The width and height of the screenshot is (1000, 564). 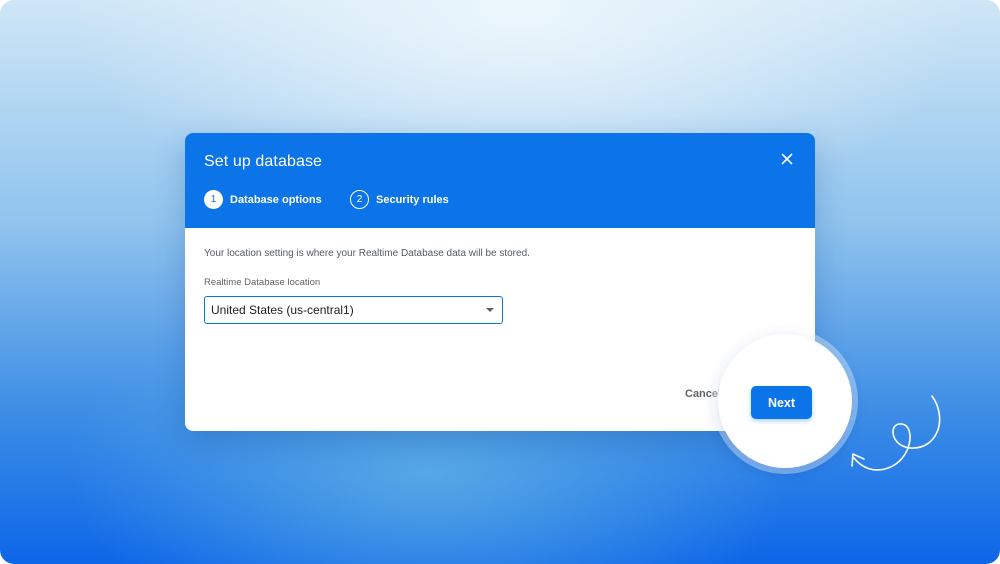 I want to click on curly-arrow-icon, so click(x=896, y=433).